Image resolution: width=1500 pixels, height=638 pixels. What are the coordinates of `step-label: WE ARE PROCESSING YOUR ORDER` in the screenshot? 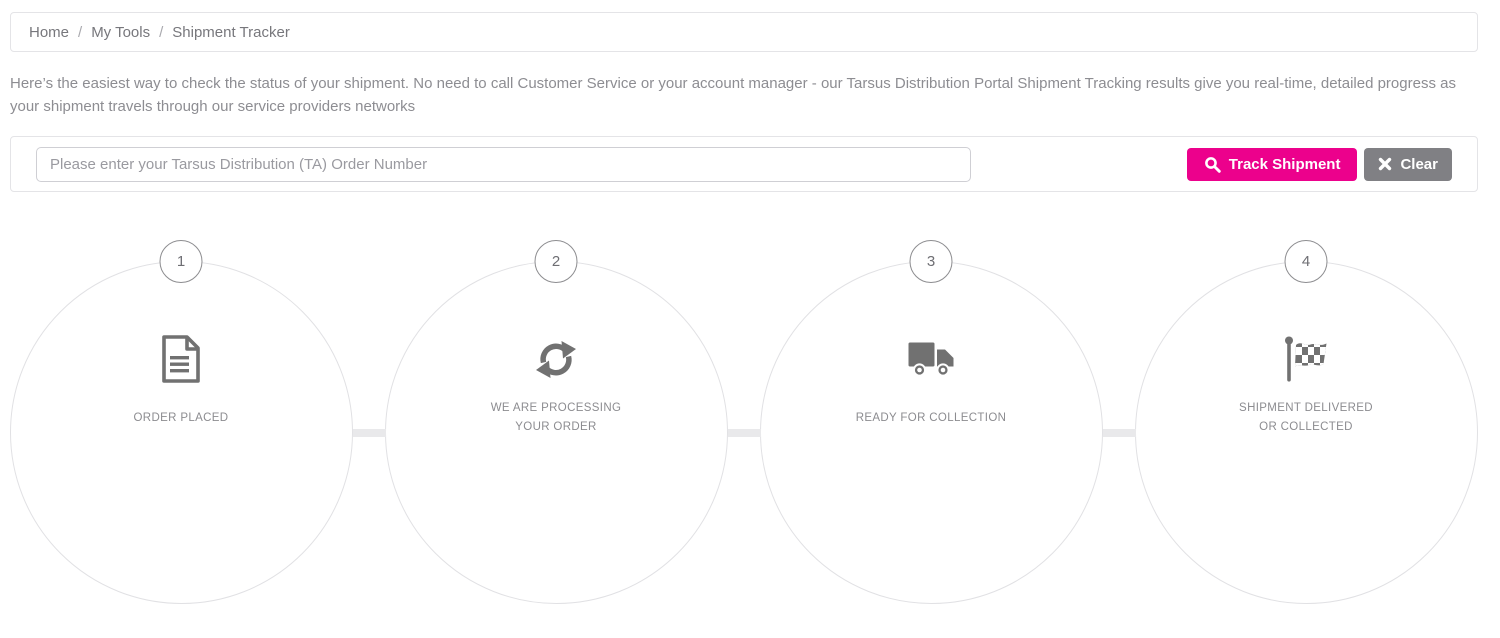 It's located at (556, 417).